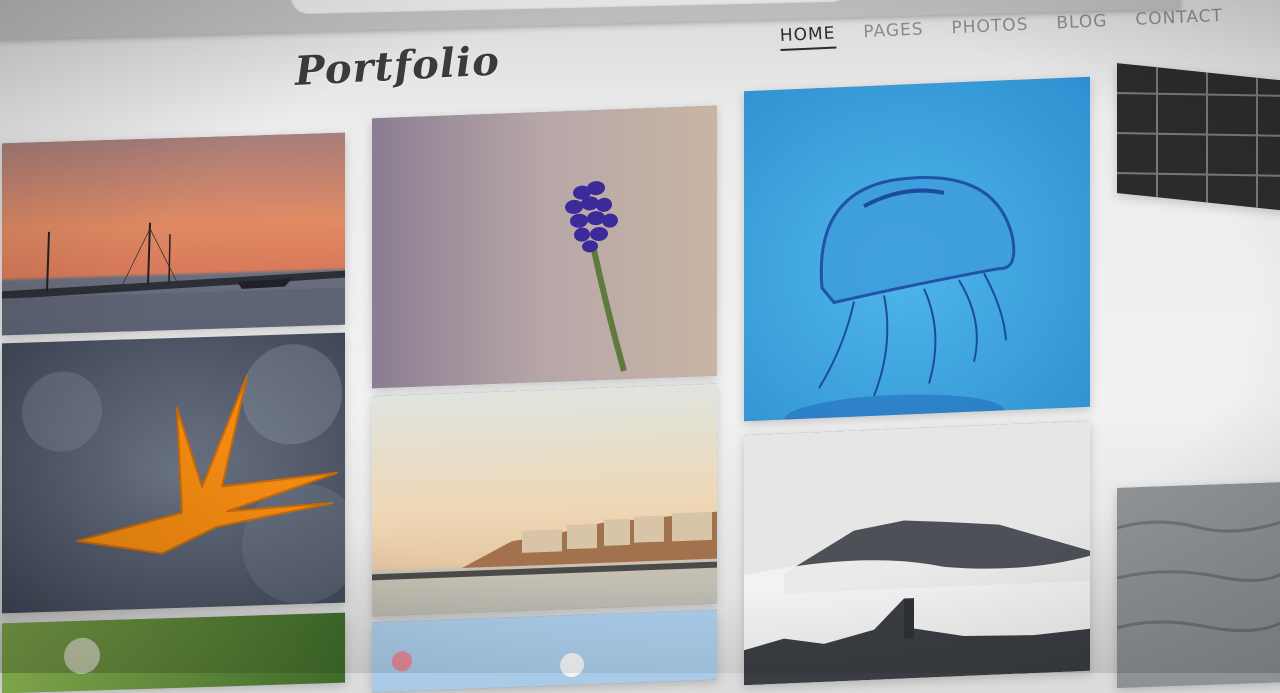  I want to click on gallery-tile-flower, so click(544, 247).